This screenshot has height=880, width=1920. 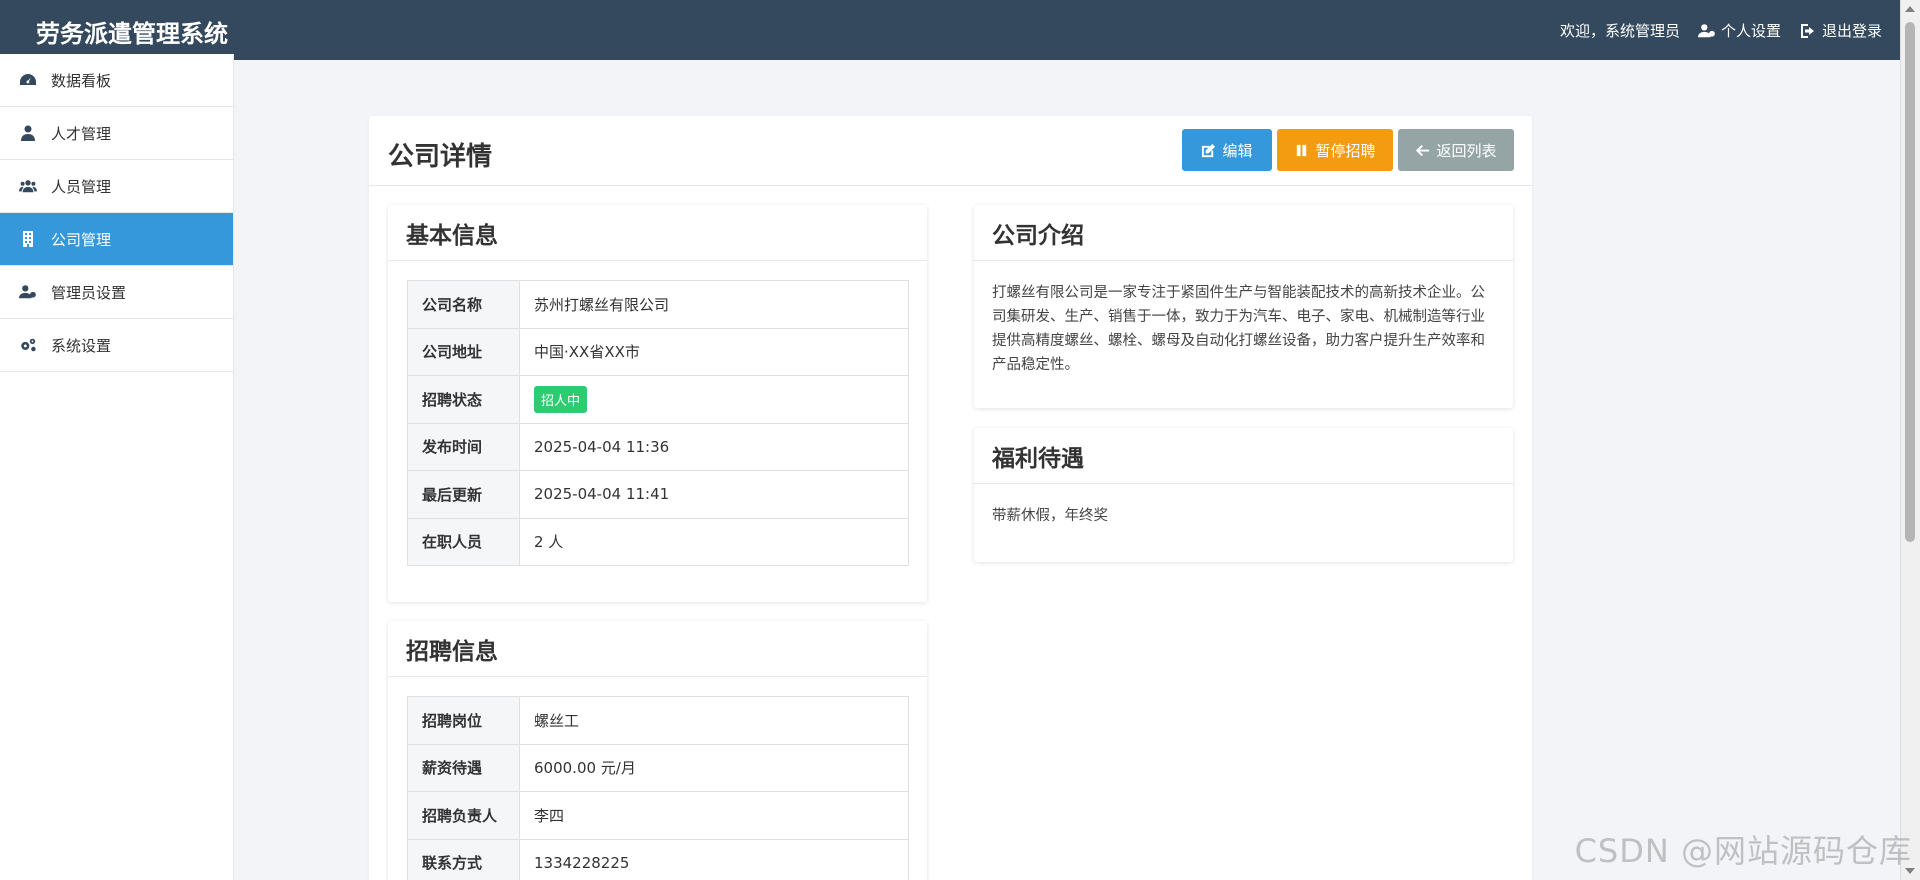 What do you see at coordinates (463, 767) in the screenshot?
I see `field-label: 薪资待遇` at bounding box center [463, 767].